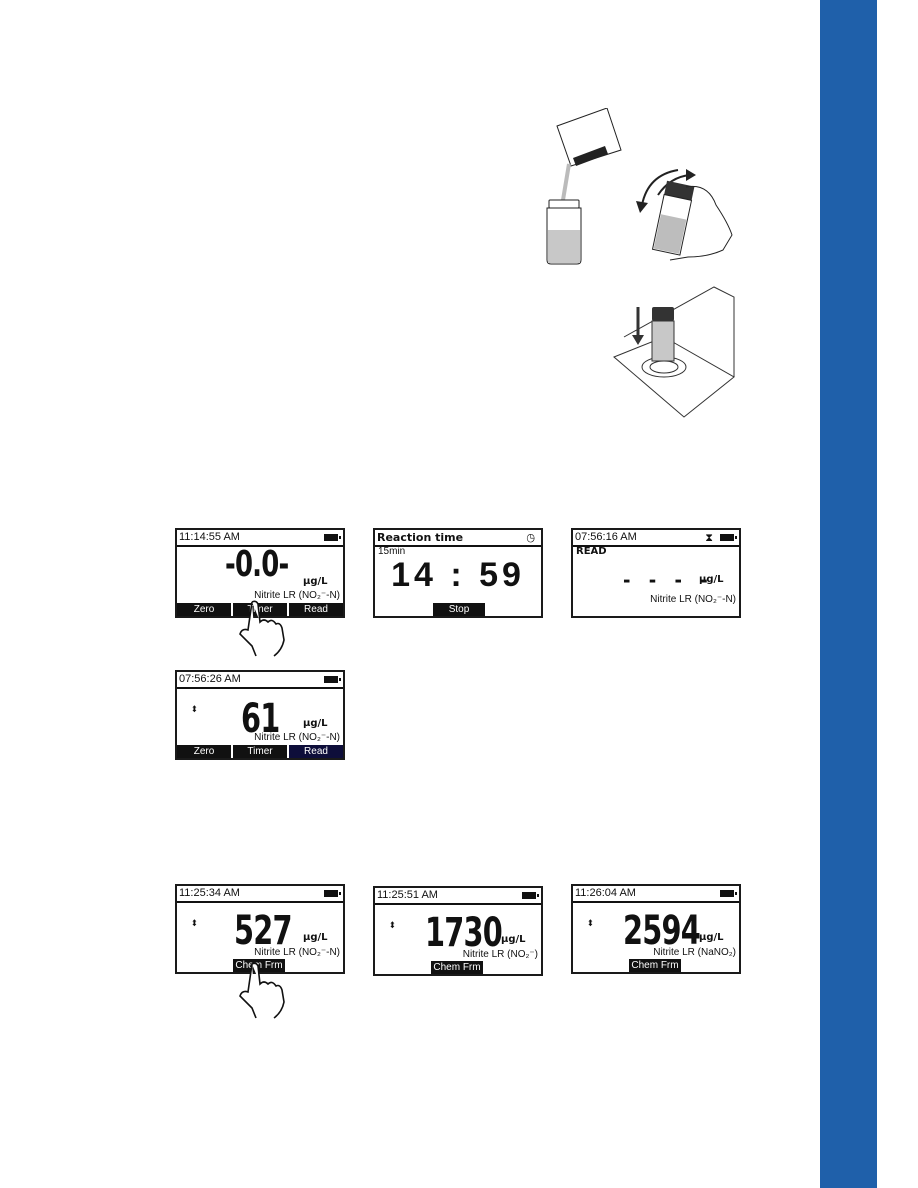  I want to click on clock-icon: ◷, so click(530, 537).